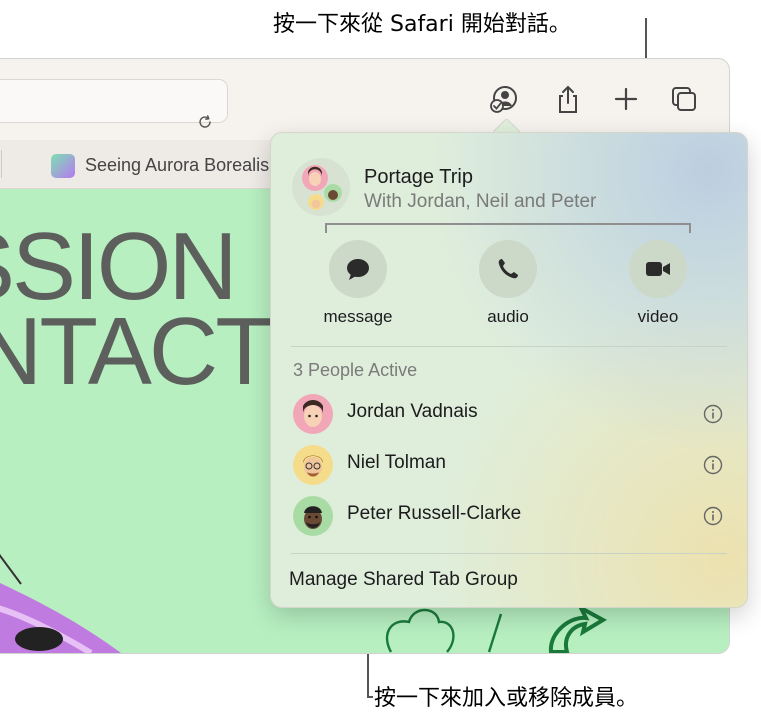 The width and height of the screenshot is (761, 716). What do you see at coordinates (412, 411) in the screenshot?
I see `person-name: Jordan Vadnais` at bounding box center [412, 411].